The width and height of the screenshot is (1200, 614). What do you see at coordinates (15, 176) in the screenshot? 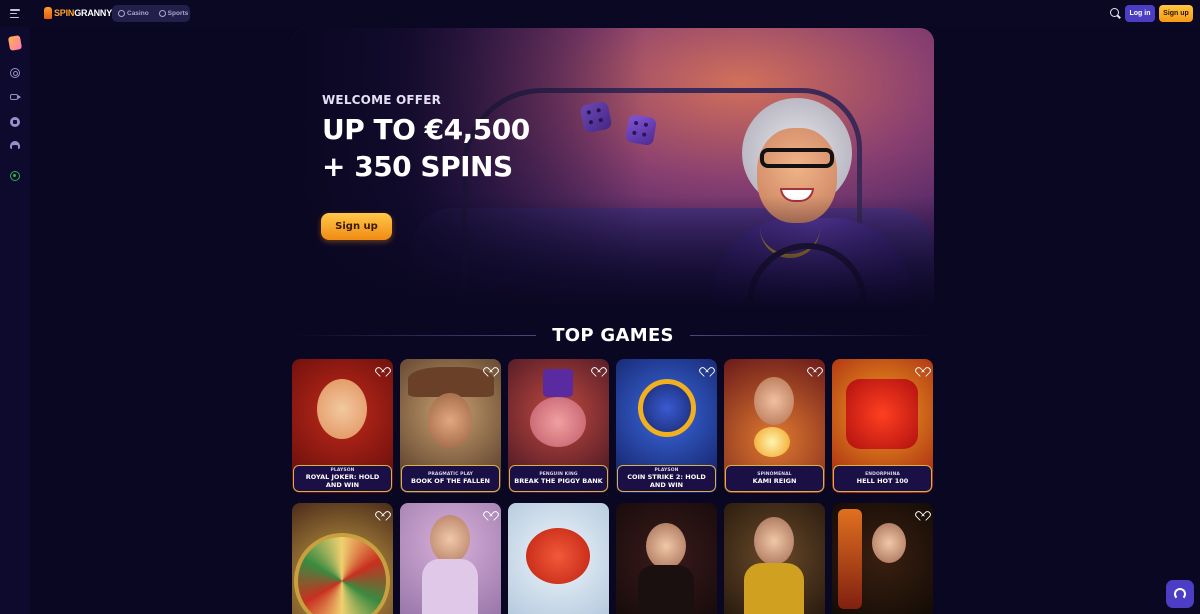
I see `responsible-gaming-icon` at bounding box center [15, 176].